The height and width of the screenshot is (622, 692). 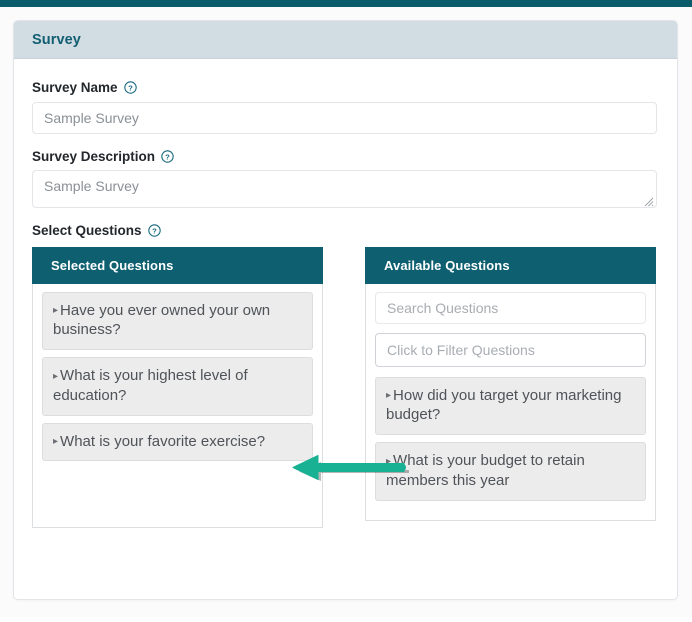 I want to click on selected-questions-header-label: Selected Questions, so click(x=112, y=265).